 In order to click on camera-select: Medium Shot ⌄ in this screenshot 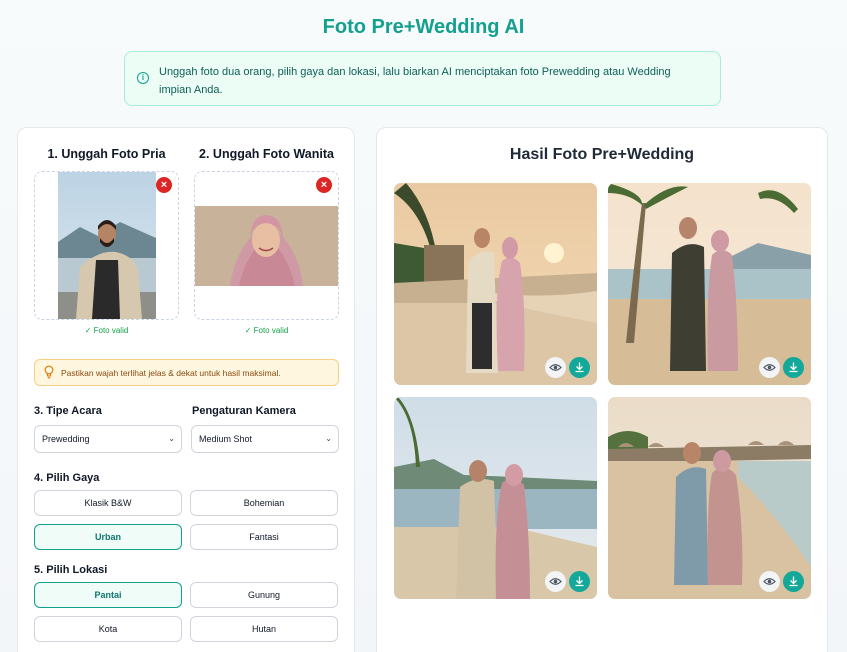, I will do `click(265, 439)`.